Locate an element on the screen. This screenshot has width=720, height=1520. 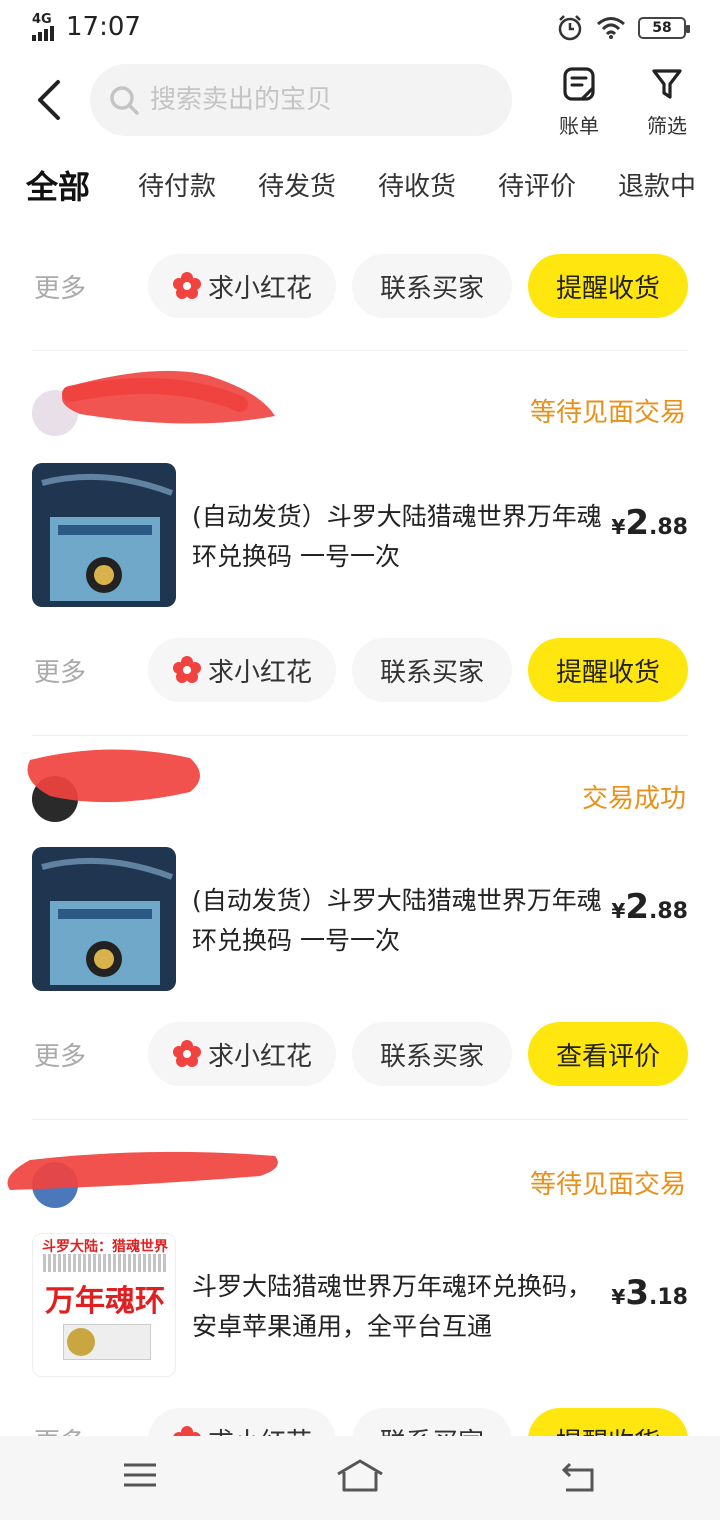
battery-level: 58 is located at coordinates (662, 28).